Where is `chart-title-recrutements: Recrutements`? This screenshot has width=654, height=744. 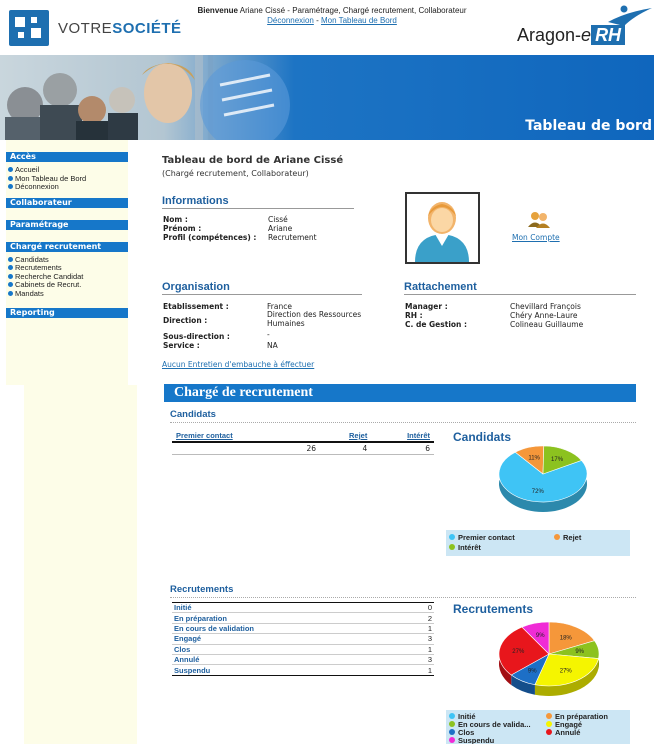
chart-title-recrutements: Recrutements is located at coordinates (493, 609).